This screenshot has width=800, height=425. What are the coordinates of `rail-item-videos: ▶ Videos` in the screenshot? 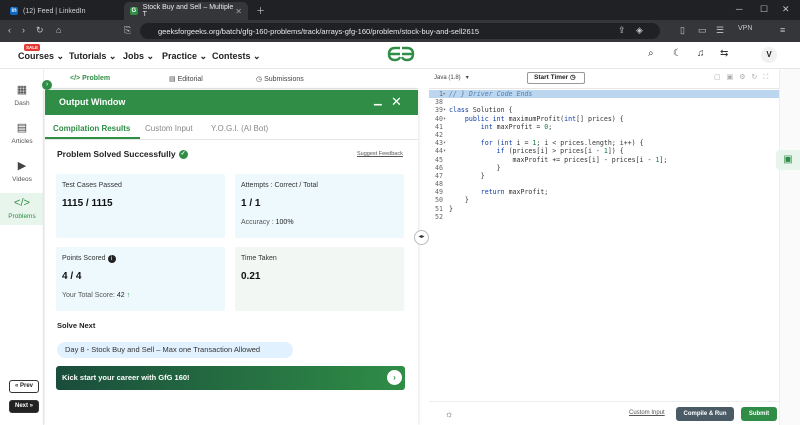 It's located at (22, 174).